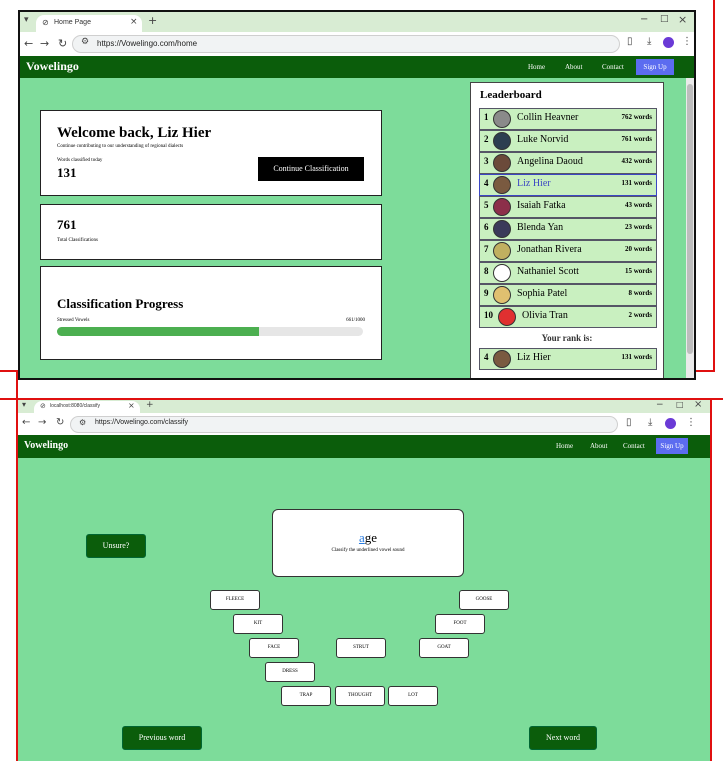 The image size is (723, 761). Describe the element at coordinates (568, 119) in the screenshot. I see `leaderboard-row: 1 Collin Heavner 762 words` at that location.